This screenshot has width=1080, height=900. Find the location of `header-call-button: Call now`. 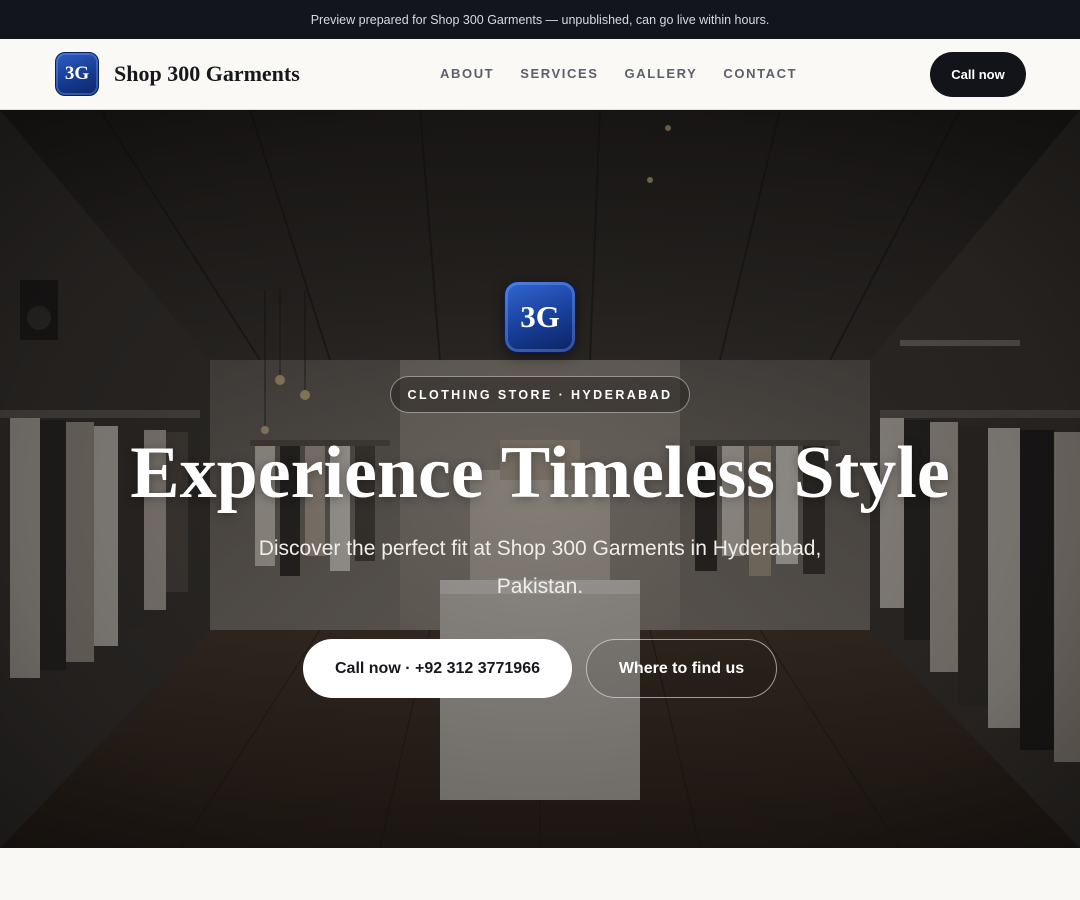

header-call-button: Call now is located at coordinates (978, 74).